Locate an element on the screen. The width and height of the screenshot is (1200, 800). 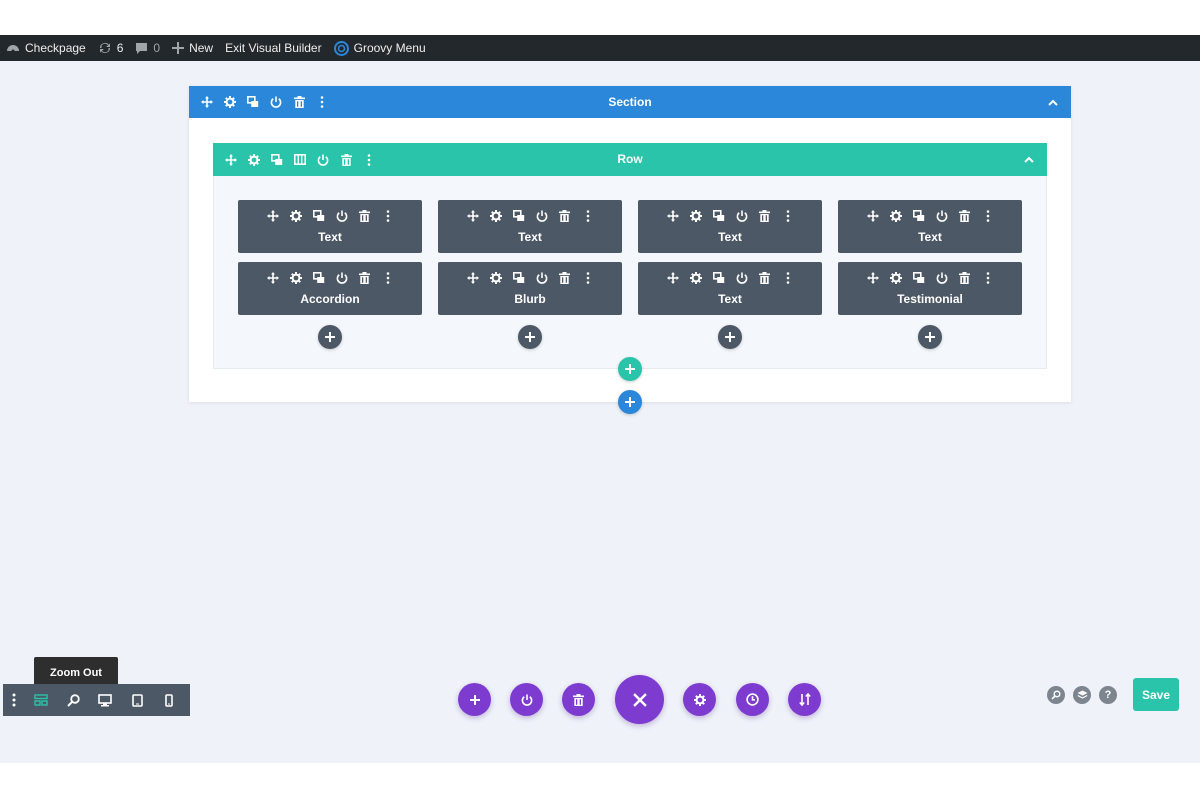
power-button is located at coordinates (526, 699).